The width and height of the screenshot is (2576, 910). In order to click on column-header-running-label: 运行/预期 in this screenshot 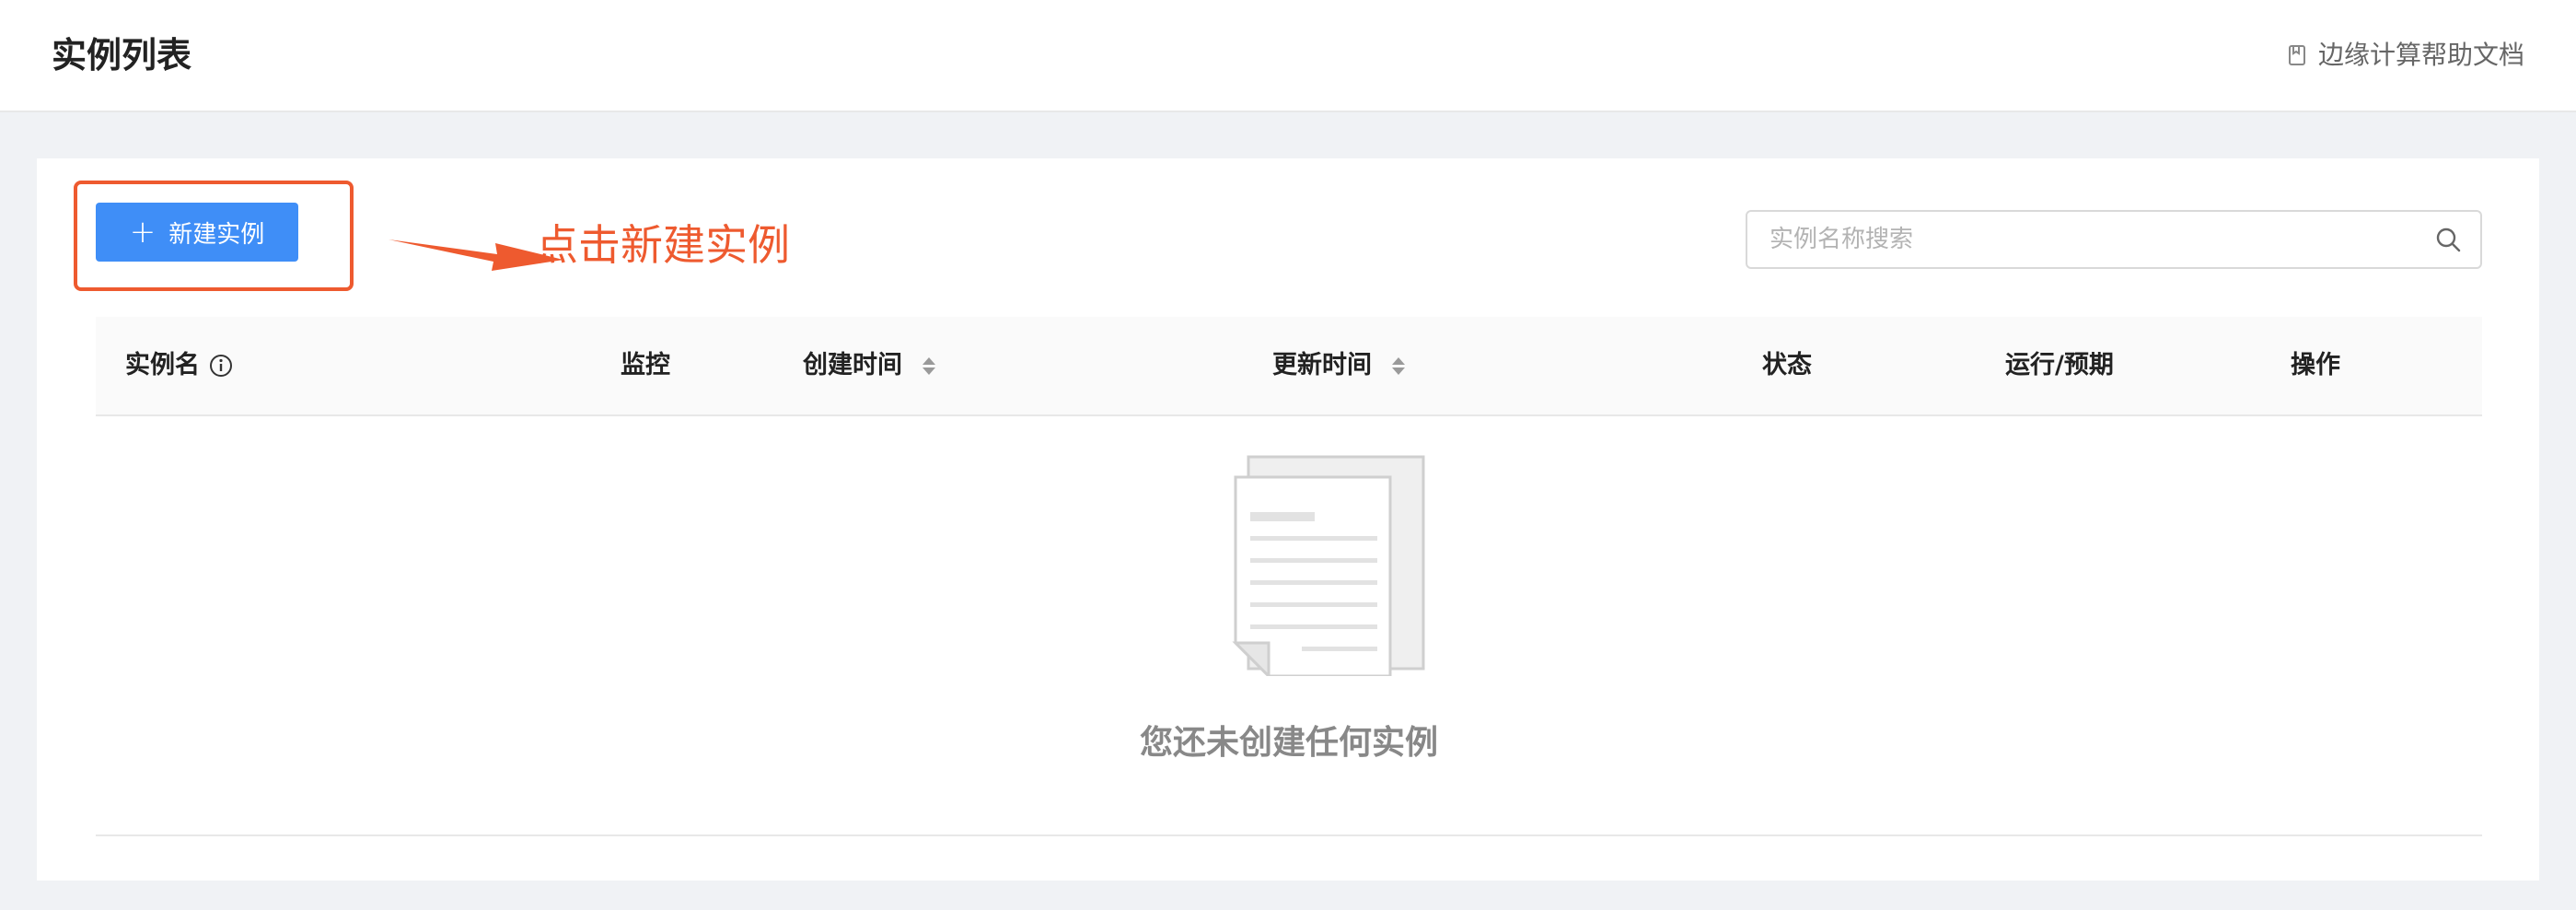, I will do `click(2059, 365)`.